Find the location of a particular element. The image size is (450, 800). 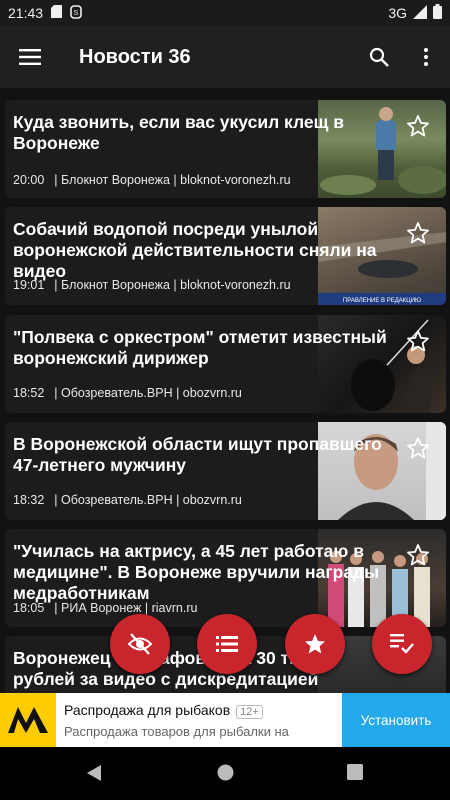

ad-title: Распродажа для рыбаков is located at coordinates (147, 709).